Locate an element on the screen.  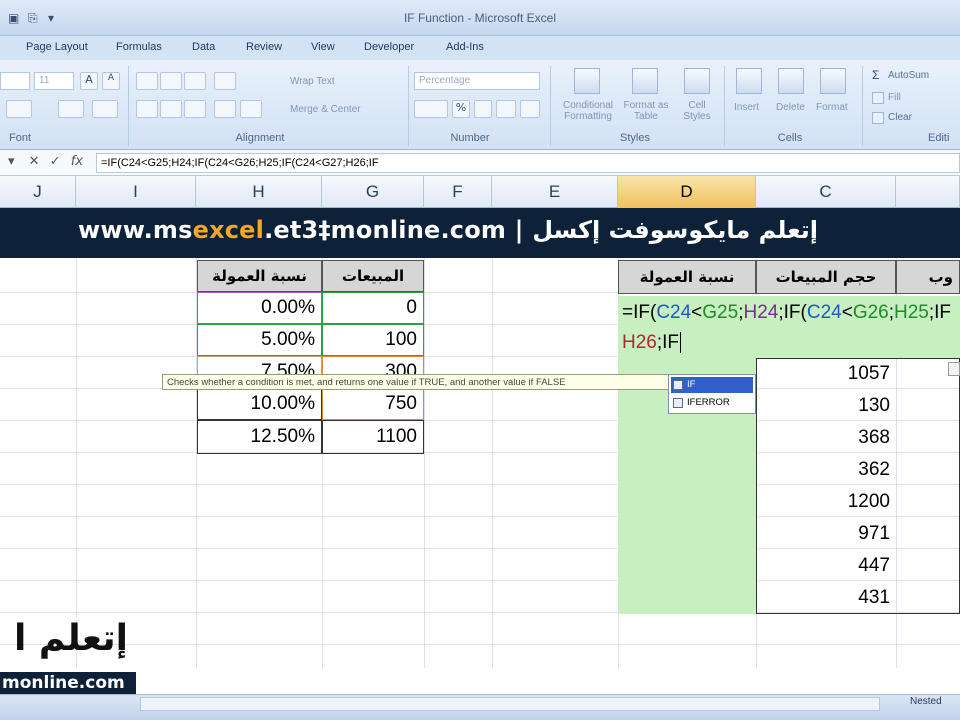
column-header-j: J is located at coordinates (38, 192).